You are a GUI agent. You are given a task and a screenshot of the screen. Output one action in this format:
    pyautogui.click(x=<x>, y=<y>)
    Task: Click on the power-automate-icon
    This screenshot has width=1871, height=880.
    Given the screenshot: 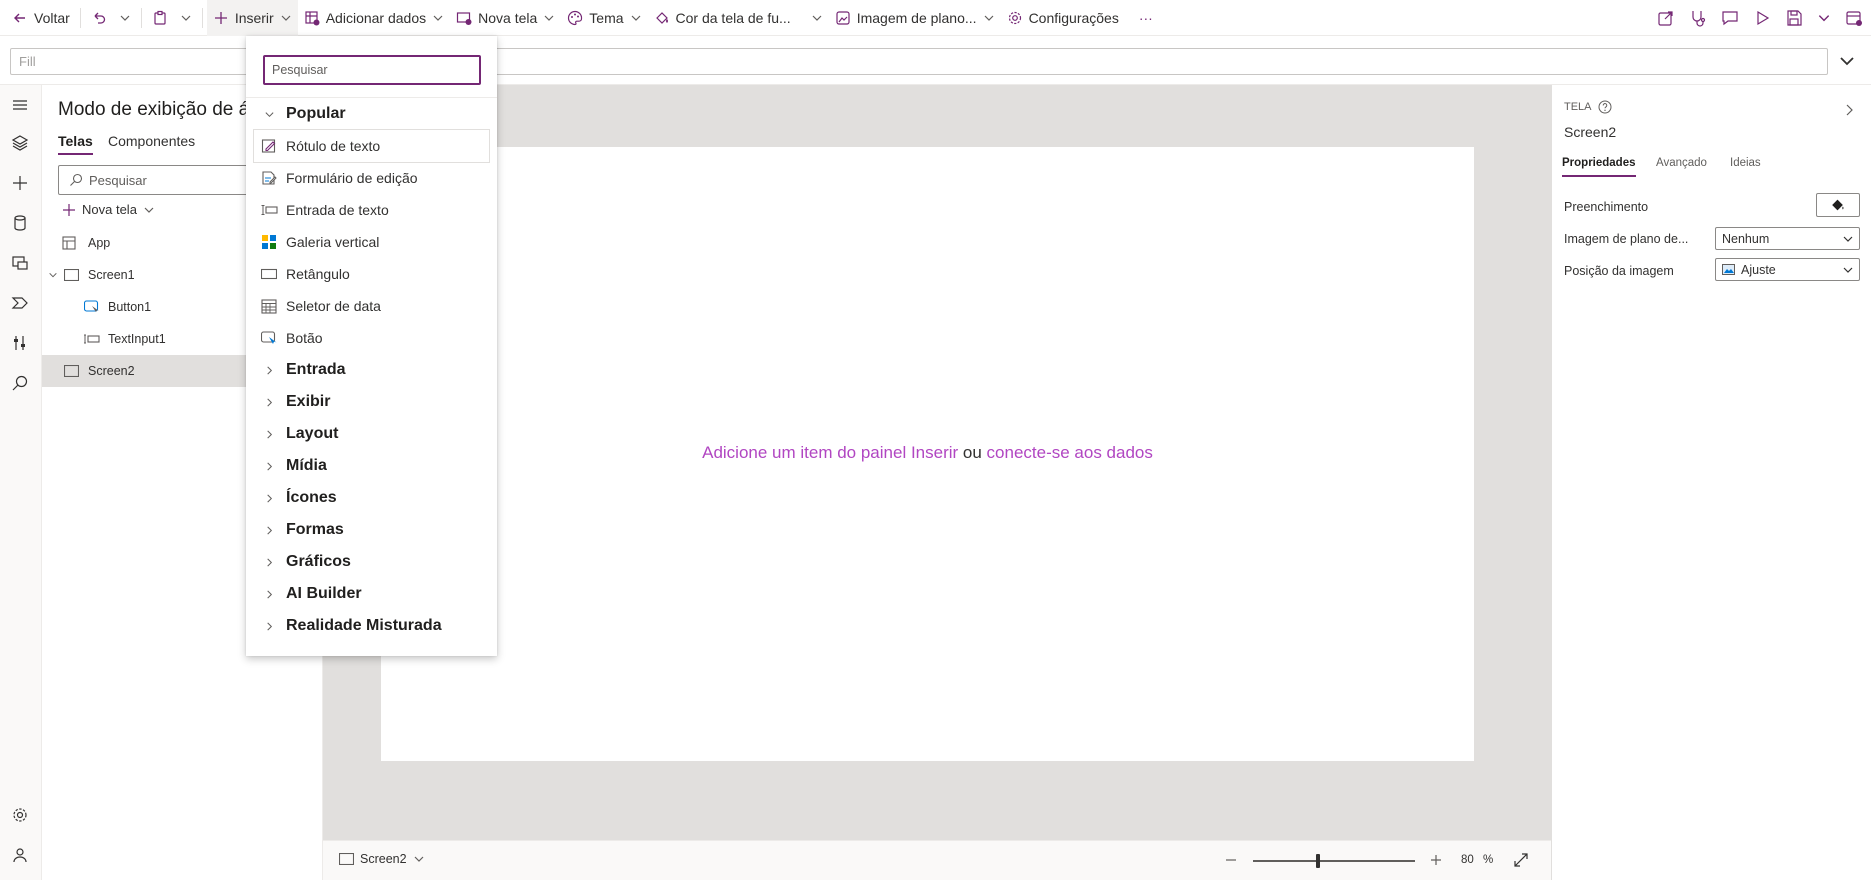 What is the action you would take?
    pyautogui.click(x=20, y=303)
    